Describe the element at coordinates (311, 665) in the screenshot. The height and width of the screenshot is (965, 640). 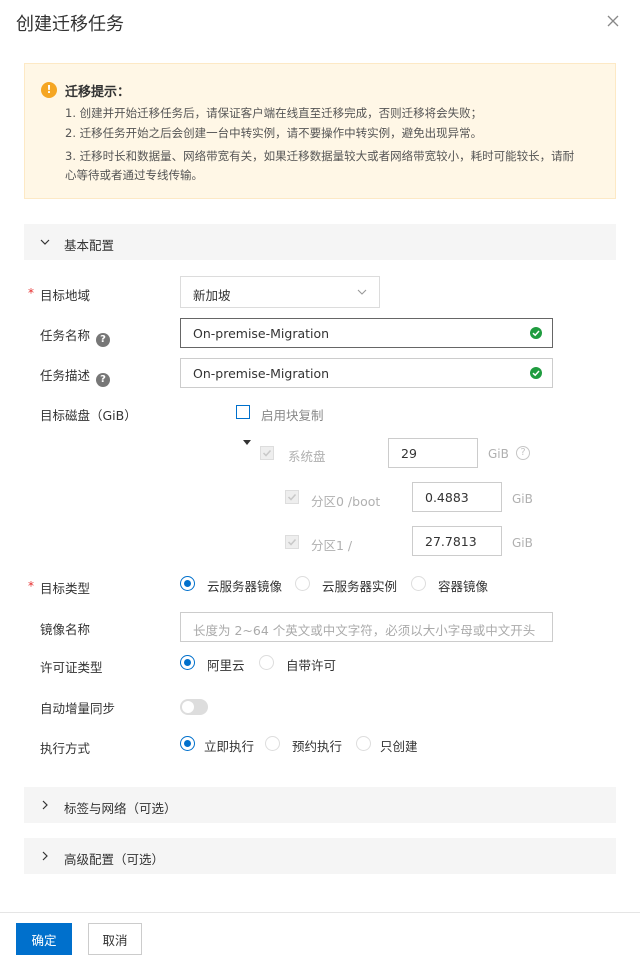
I see `license-option: 自带许可` at that location.